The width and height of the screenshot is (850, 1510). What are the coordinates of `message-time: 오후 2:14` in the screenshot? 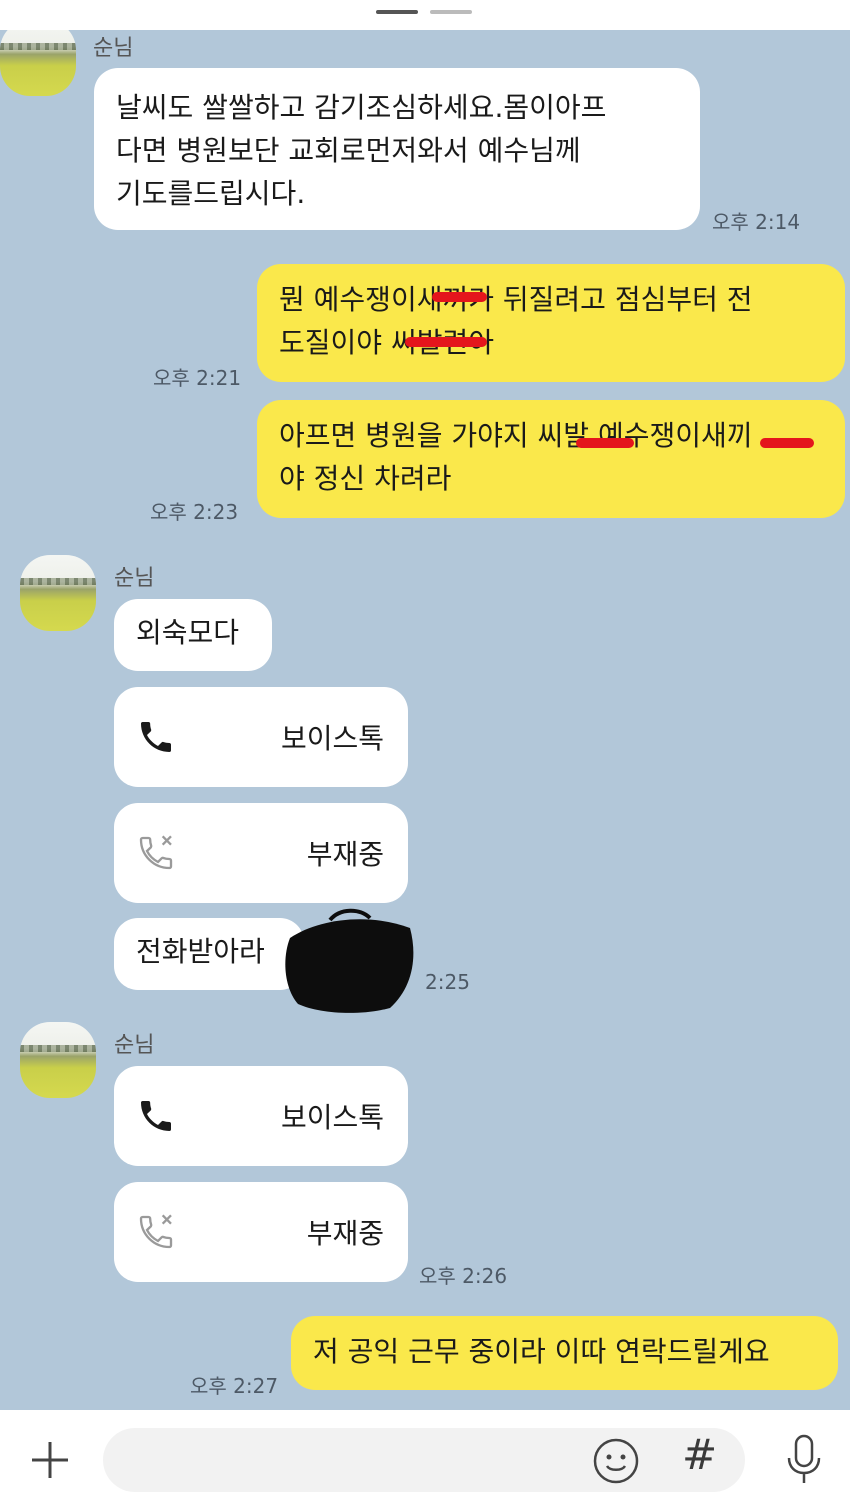 It's located at (756, 222).